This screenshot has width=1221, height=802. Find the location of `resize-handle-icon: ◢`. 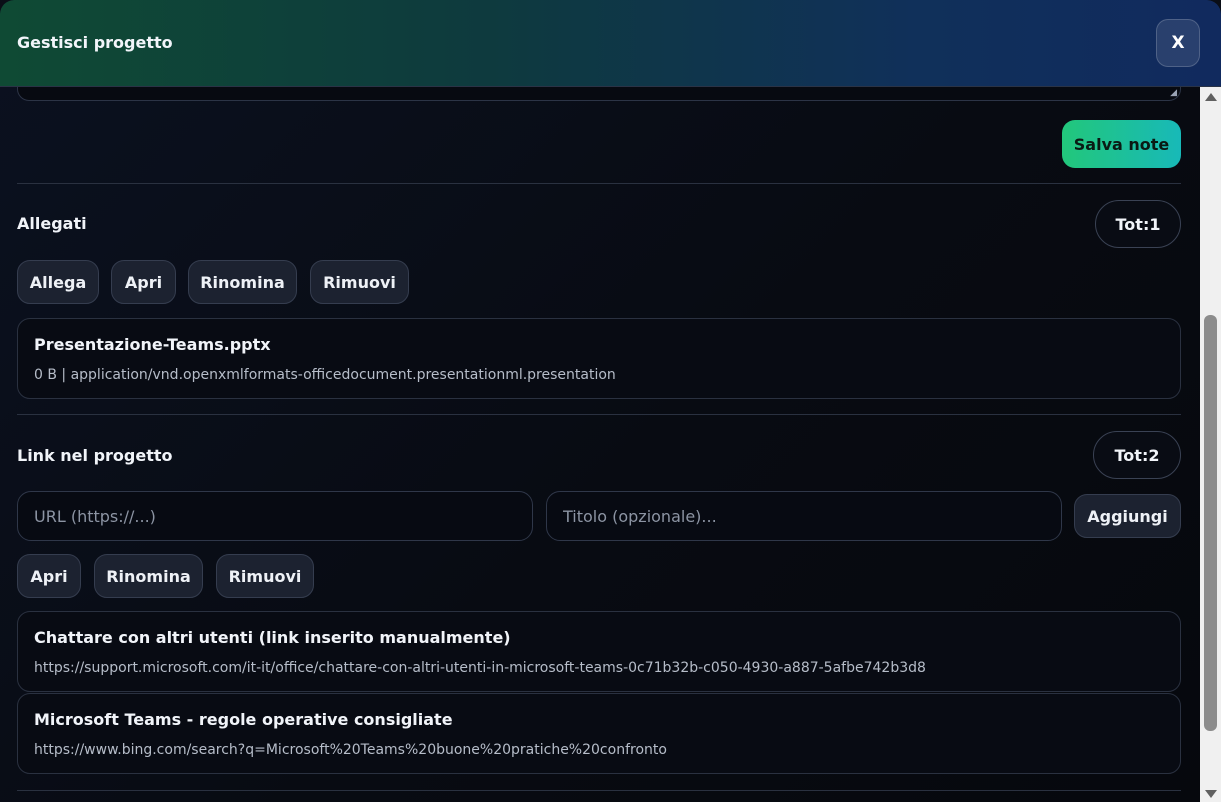

resize-handle-icon: ◢ is located at coordinates (1173, 93).